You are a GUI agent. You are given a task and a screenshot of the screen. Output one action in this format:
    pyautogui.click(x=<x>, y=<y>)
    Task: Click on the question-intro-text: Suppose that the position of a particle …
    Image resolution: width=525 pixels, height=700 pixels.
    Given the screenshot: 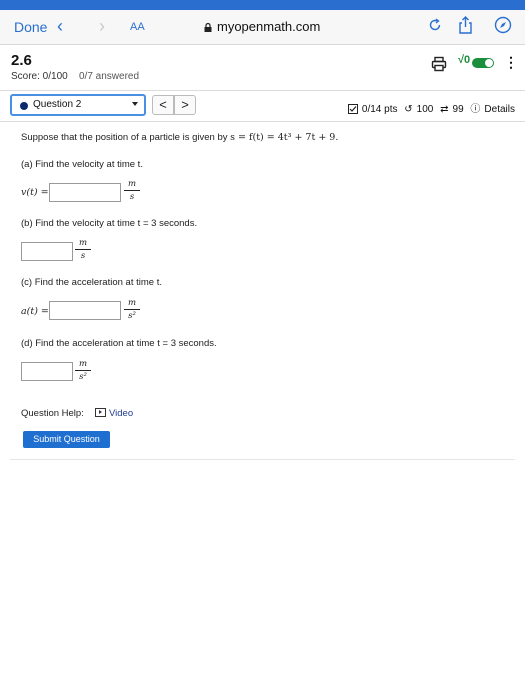 What is the action you would take?
    pyautogui.click(x=124, y=137)
    